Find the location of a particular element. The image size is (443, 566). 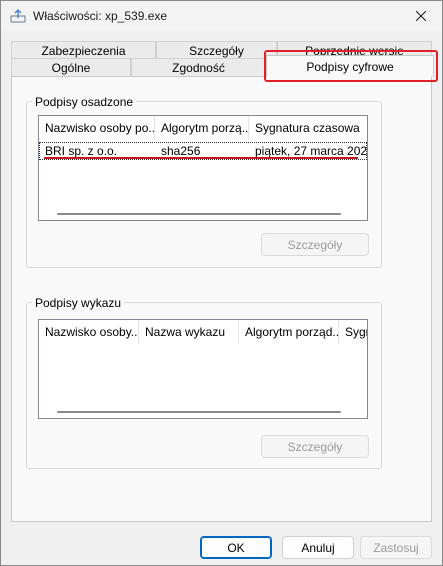

title-bar: Właściwości: xp_539.exe is located at coordinates (221, 16).